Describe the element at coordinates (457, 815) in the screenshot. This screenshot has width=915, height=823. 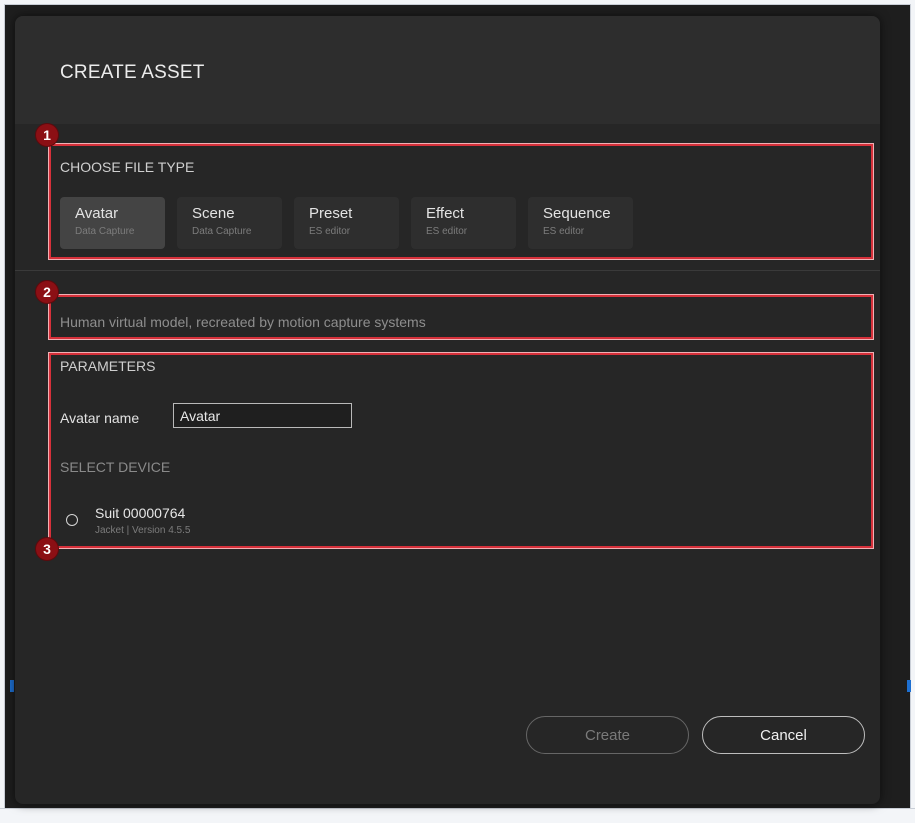
I see `bottom-strip` at that location.